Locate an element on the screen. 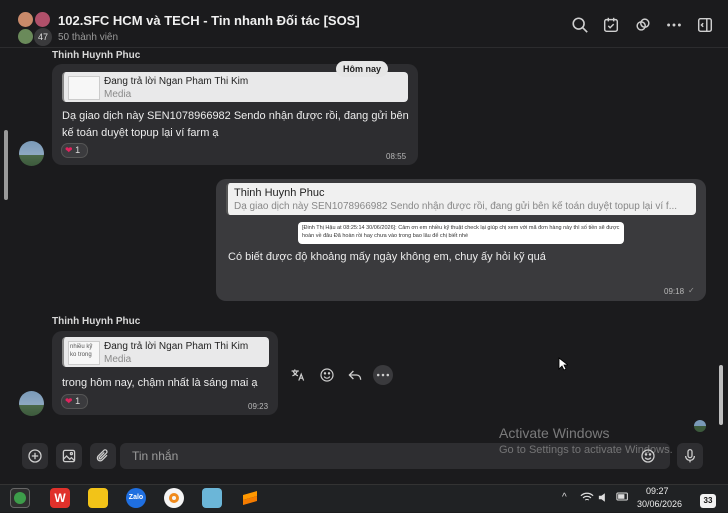  mouse-cursor is located at coordinates (564, 364).